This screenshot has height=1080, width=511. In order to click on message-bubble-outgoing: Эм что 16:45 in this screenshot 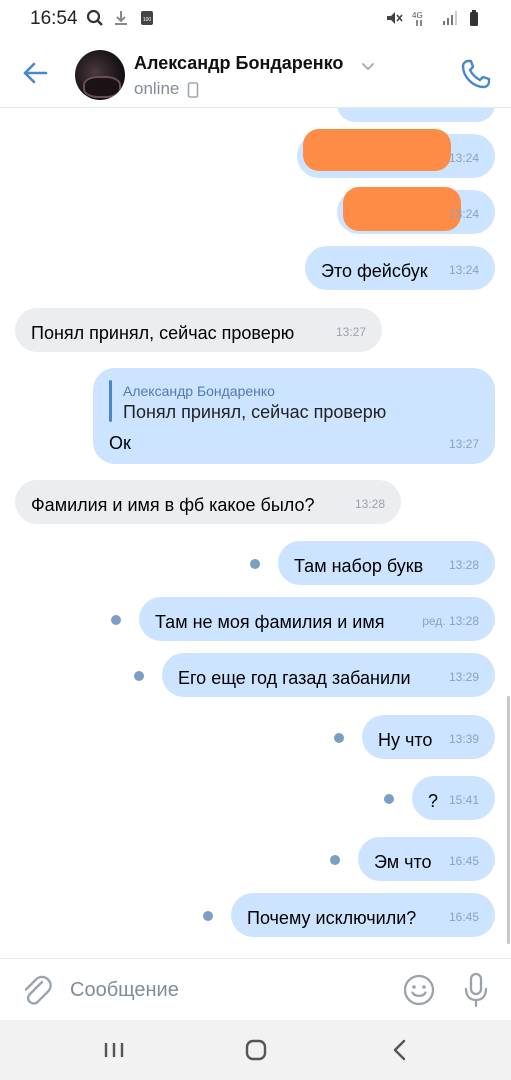, I will do `click(426, 859)`.